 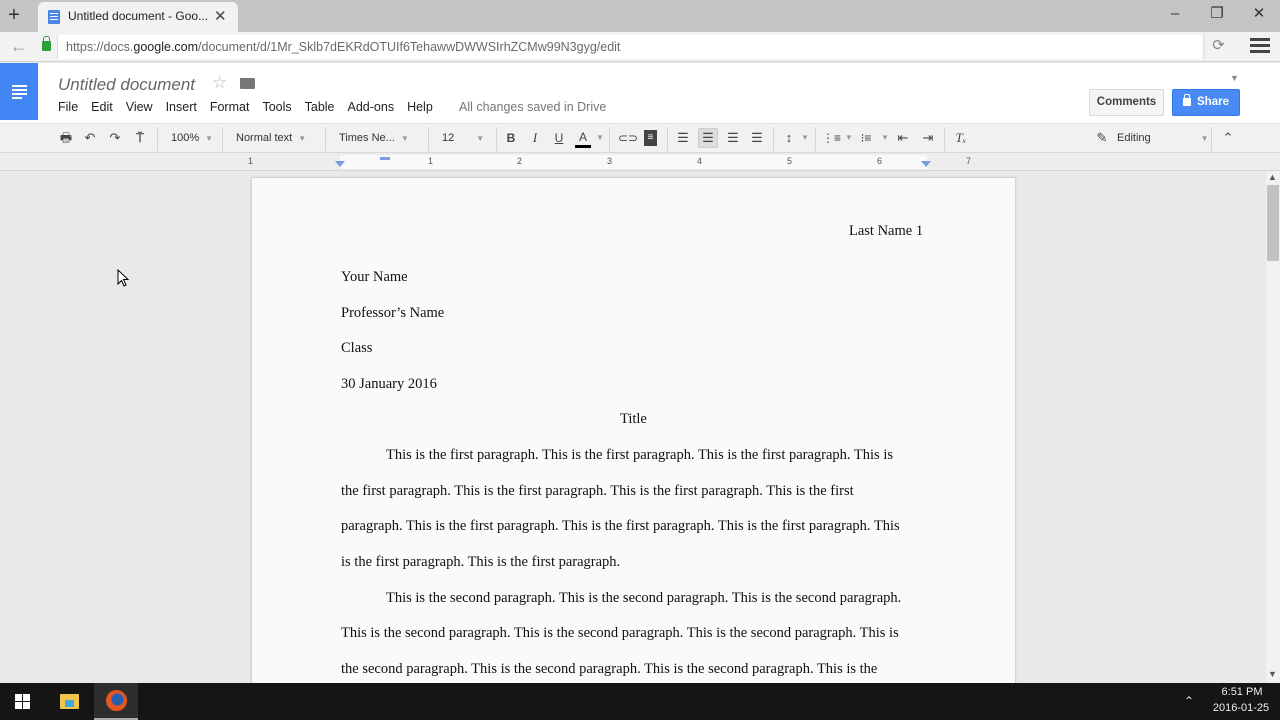 What do you see at coordinates (123, 278) in the screenshot?
I see `mouse-cursor-icon` at bounding box center [123, 278].